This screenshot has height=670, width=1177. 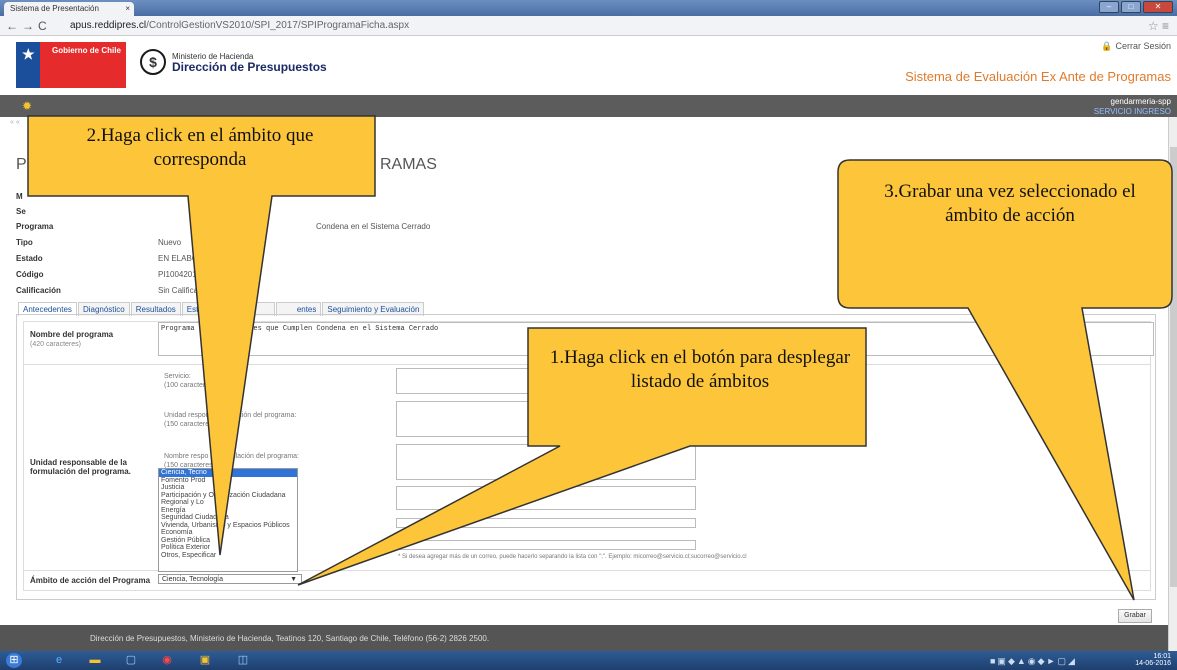 I want to click on user-role: SERVICIO INGRESO, so click(x=1132, y=111).